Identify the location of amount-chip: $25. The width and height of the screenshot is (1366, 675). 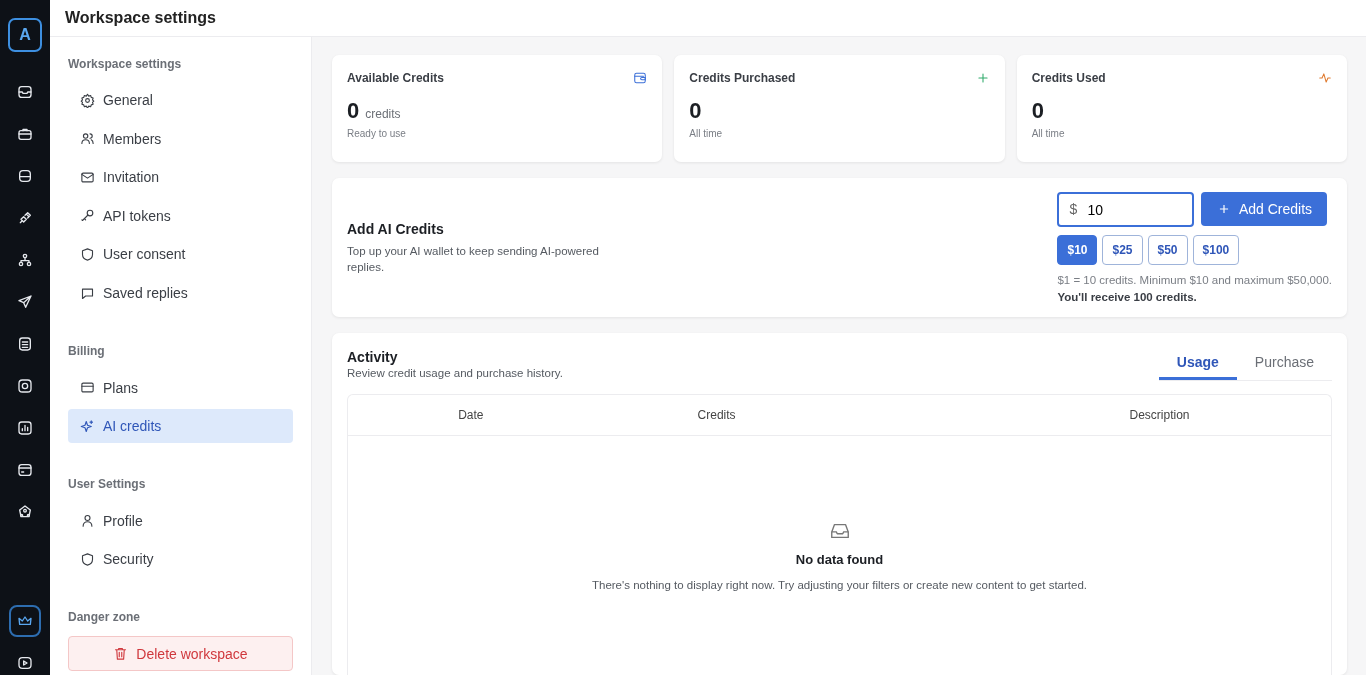
(1122, 250).